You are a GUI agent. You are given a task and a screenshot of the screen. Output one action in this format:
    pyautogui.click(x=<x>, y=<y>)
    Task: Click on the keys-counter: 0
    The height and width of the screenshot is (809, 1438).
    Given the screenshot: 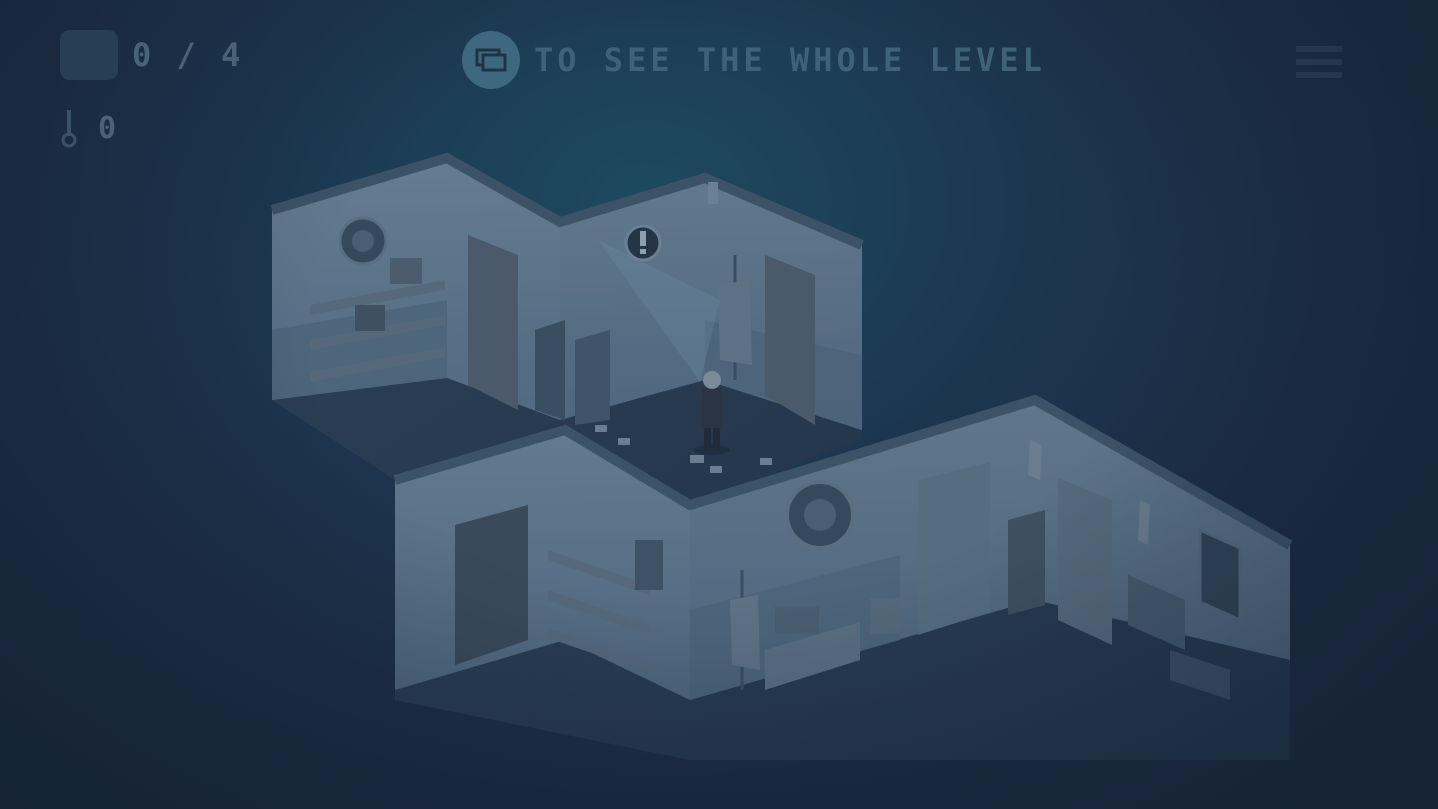 What is the action you would take?
    pyautogui.click(x=88, y=128)
    